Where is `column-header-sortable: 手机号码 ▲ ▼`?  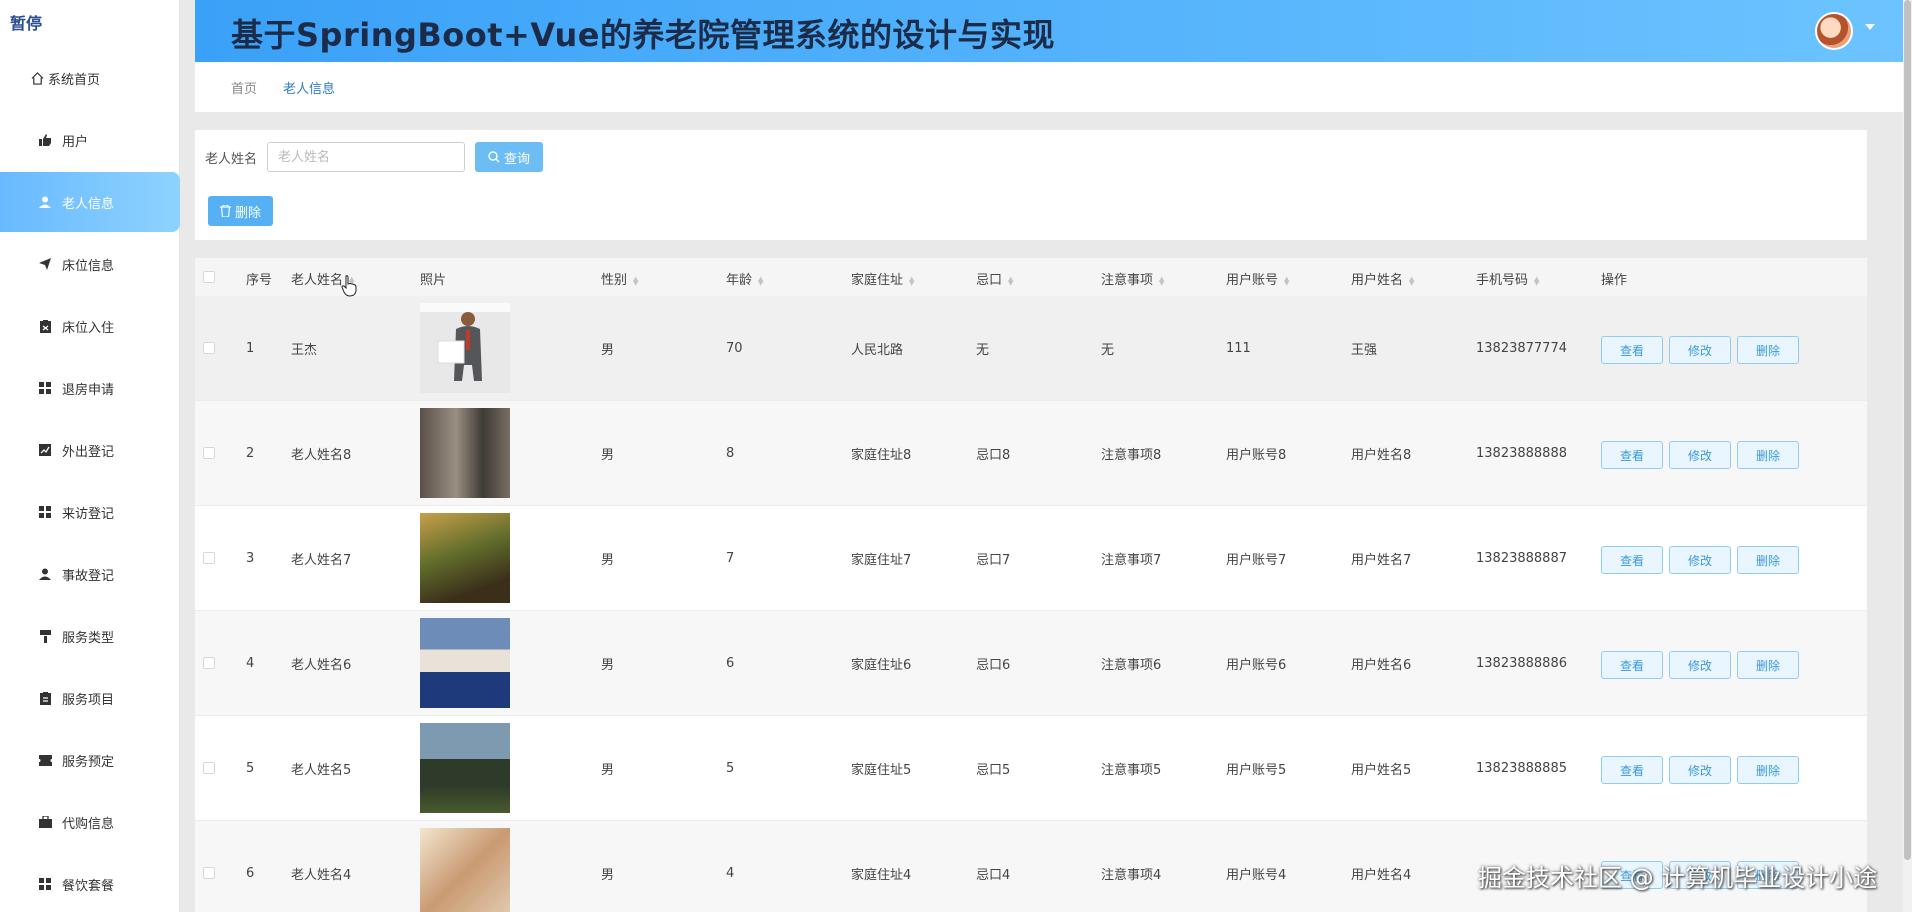 column-header-sortable: 手机号码 ▲ ▼ is located at coordinates (1507, 278).